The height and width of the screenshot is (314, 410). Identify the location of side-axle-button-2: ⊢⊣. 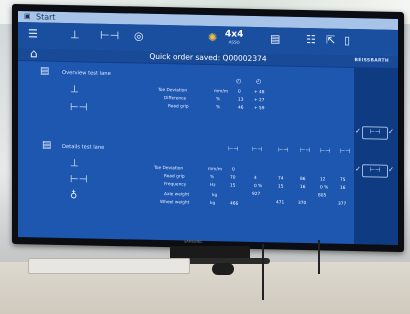
(375, 171).